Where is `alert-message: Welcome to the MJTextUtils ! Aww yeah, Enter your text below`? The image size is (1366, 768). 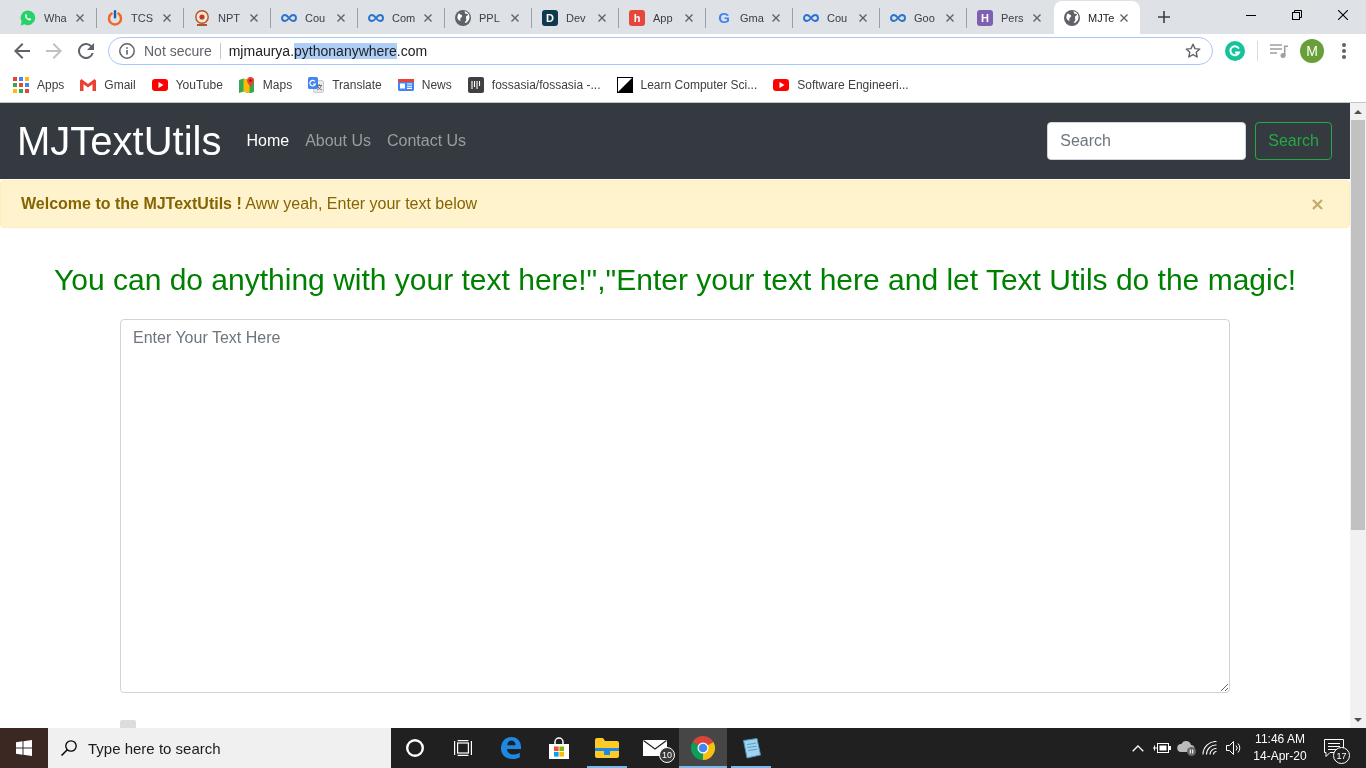
alert-message: Welcome to the MJTextUtils ! Aww yeah, Enter your text below is located at coordinates (249, 204).